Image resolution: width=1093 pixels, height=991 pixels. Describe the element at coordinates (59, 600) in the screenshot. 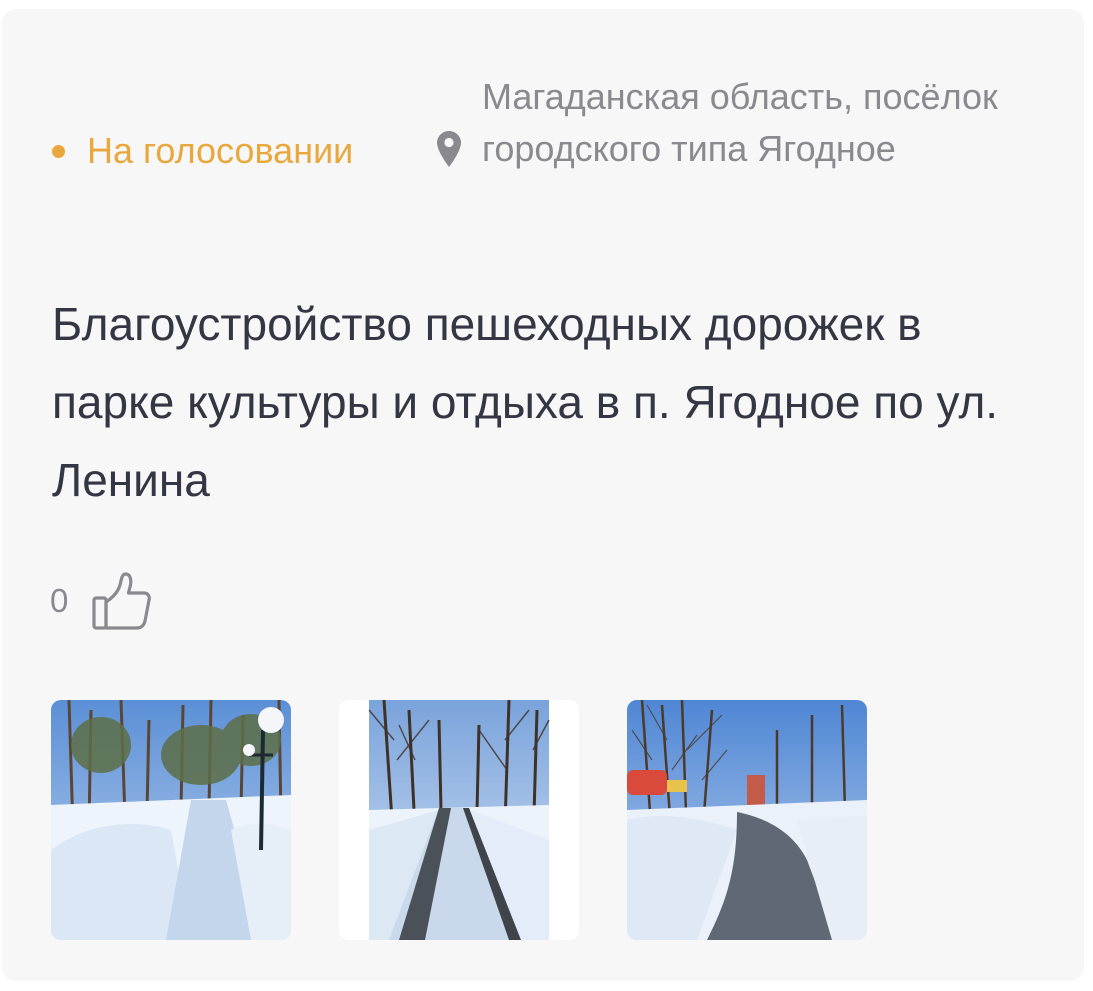

I see `like-count: 0` at that location.